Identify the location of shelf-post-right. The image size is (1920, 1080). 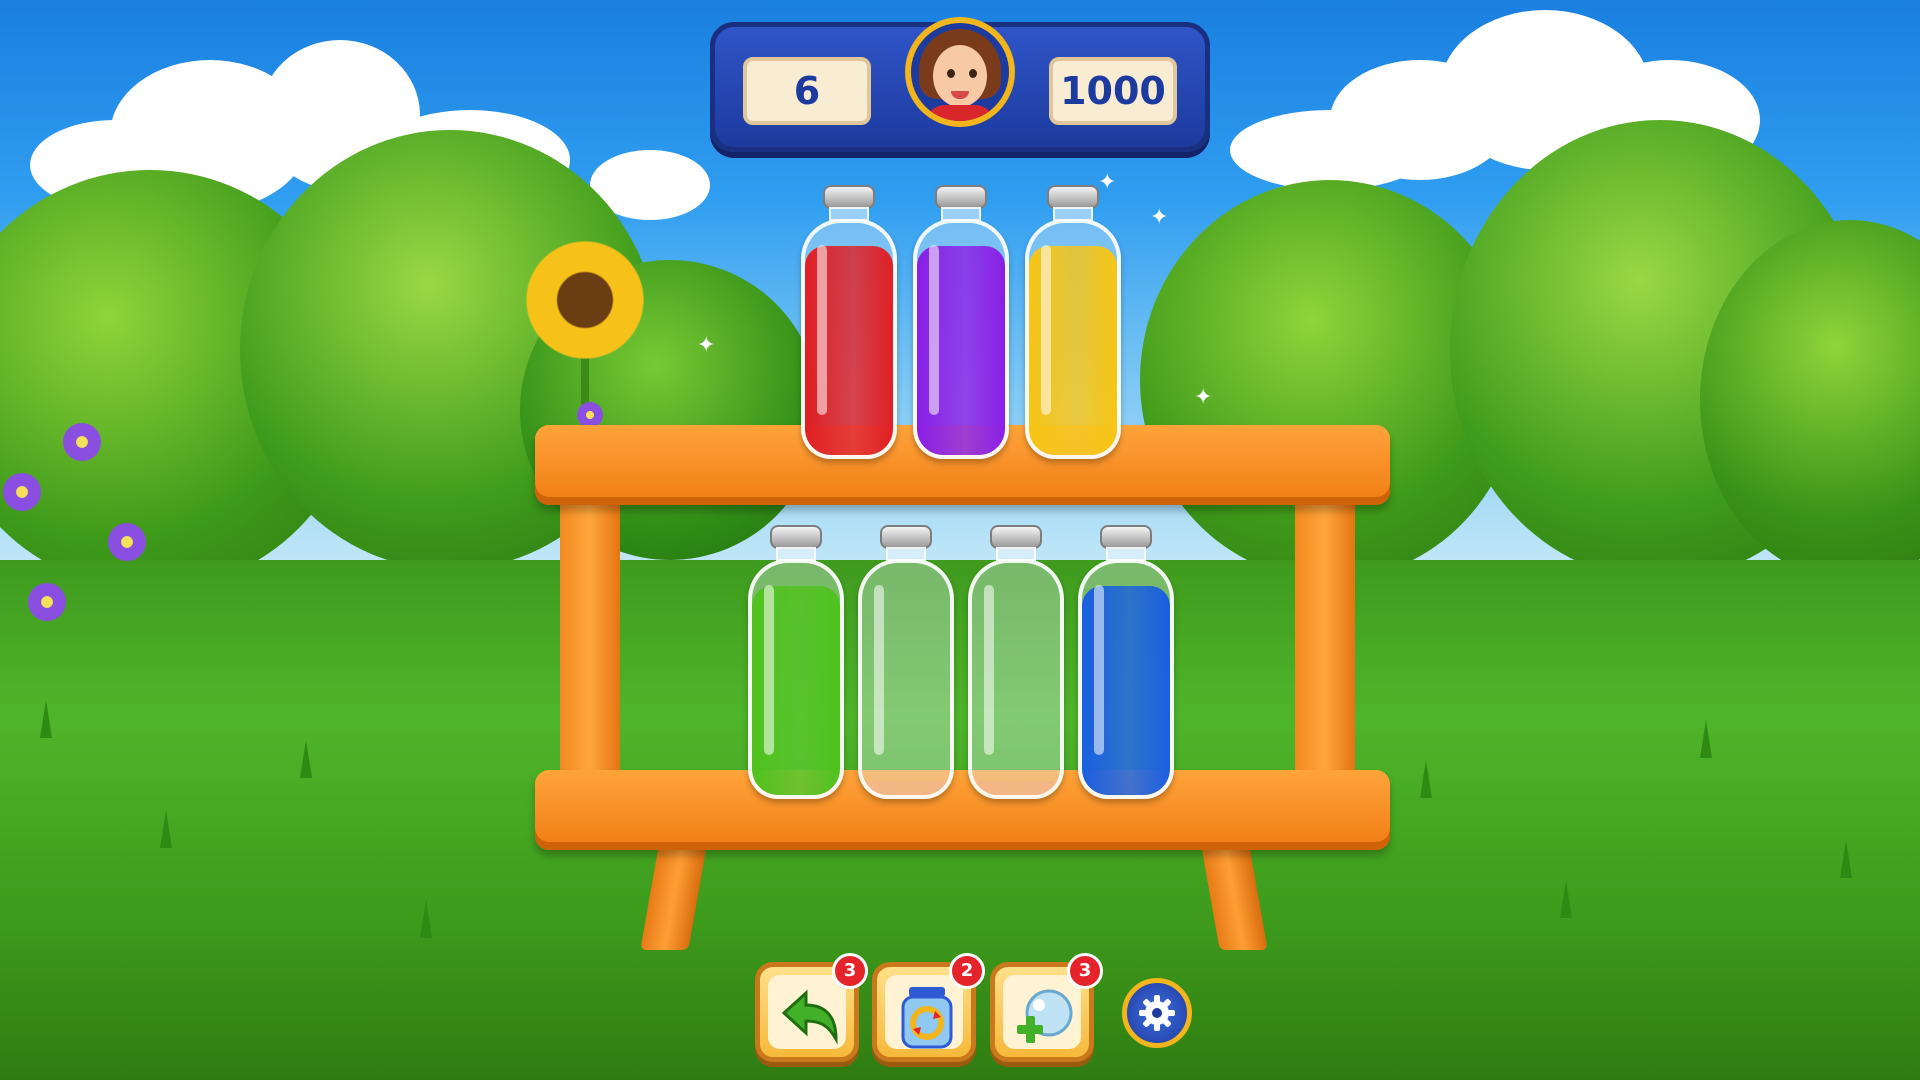
(1325, 635).